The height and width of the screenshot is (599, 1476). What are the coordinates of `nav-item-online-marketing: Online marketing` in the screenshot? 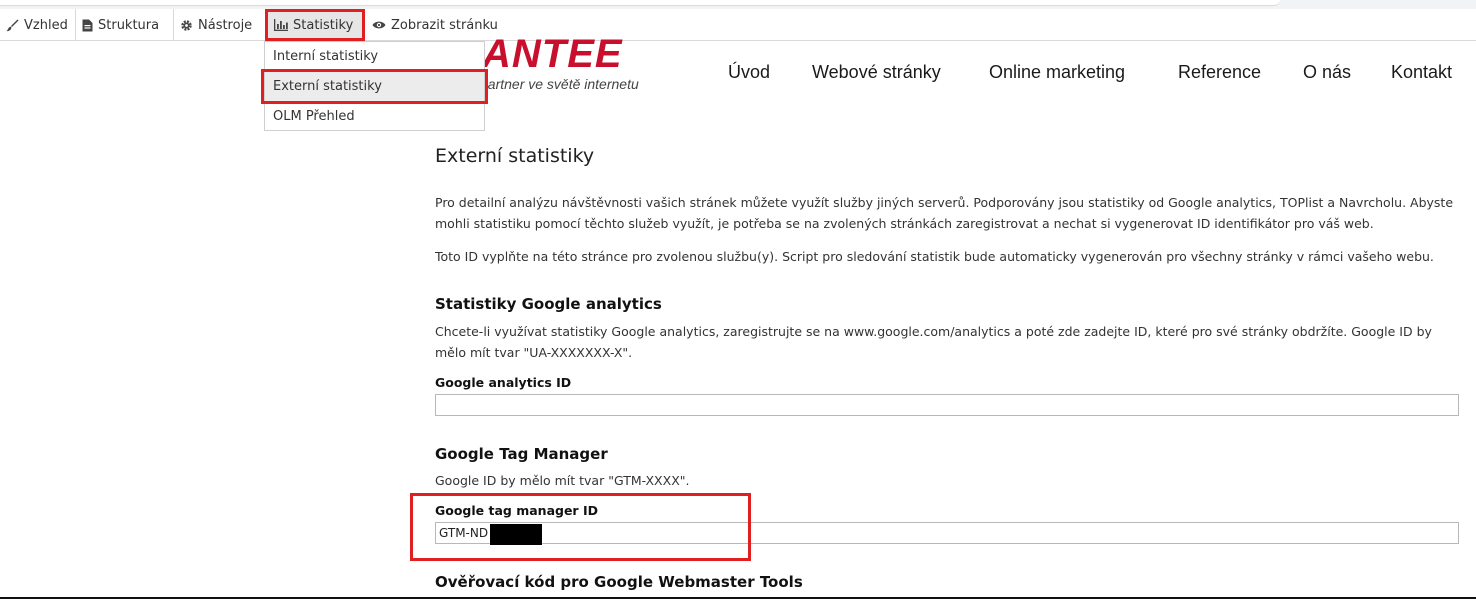 It's located at (1057, 74).